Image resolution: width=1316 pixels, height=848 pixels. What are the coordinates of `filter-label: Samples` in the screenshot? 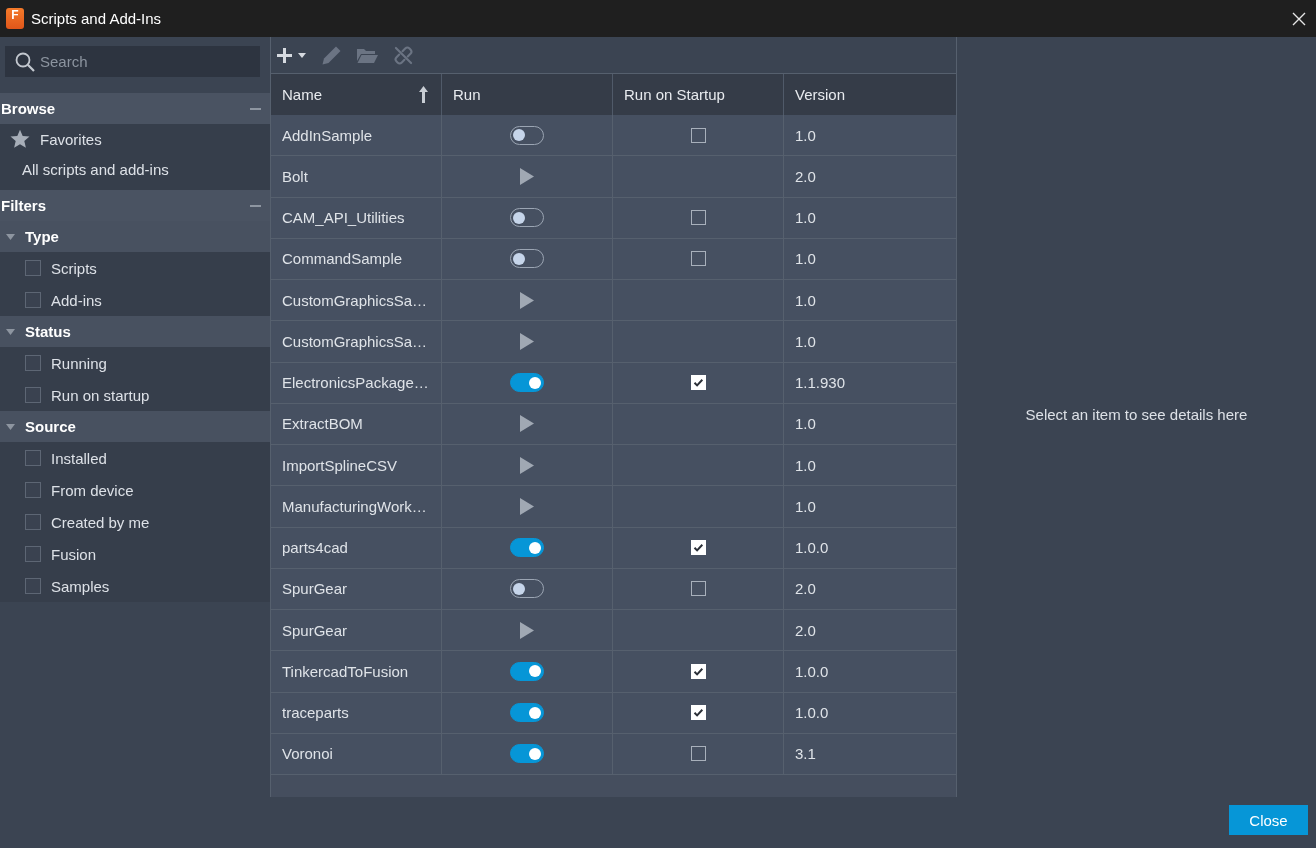 It's located at (80, 586).